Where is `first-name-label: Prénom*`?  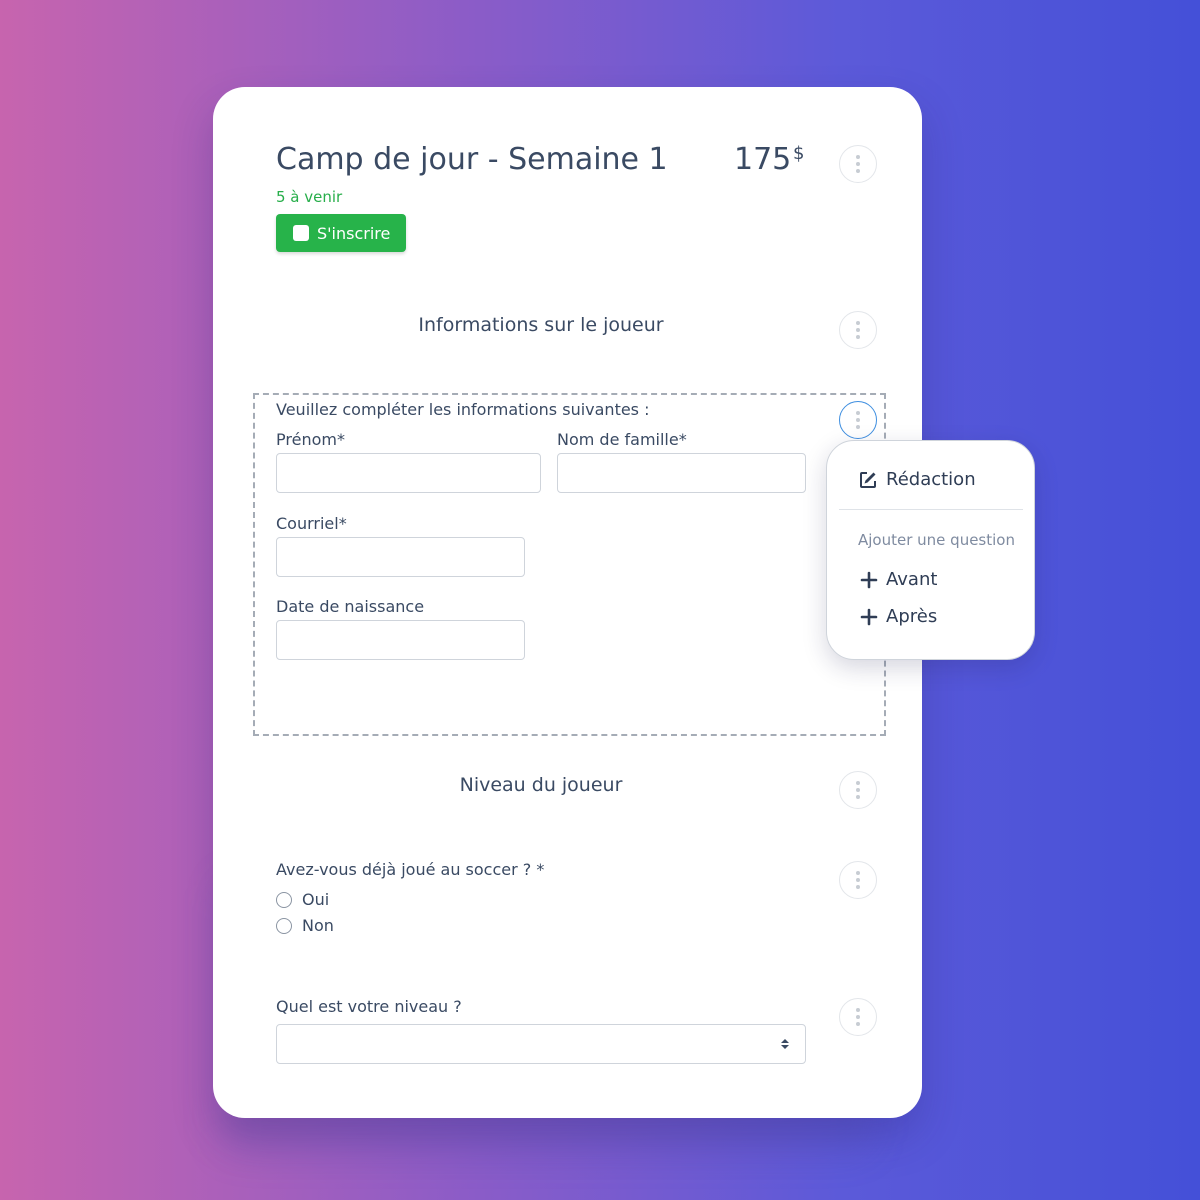 first-name-label: Prénom* is located at coordinates (310, 439).